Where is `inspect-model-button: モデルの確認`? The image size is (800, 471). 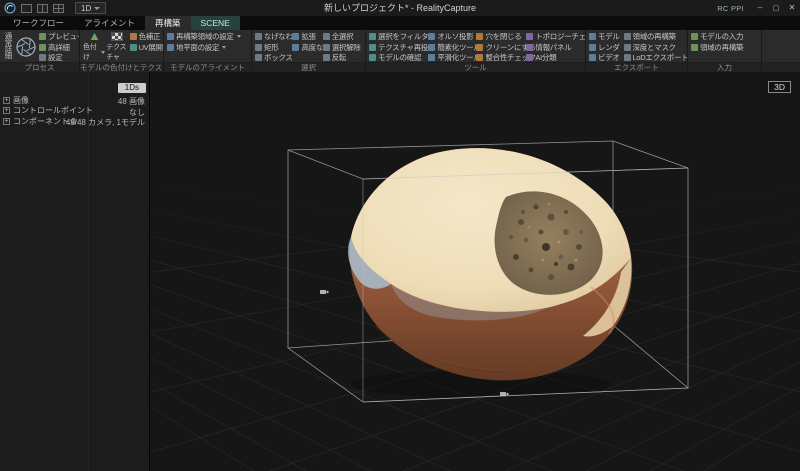 inspect-model-button: モデルの確認 is located at coordinates (397, 57).